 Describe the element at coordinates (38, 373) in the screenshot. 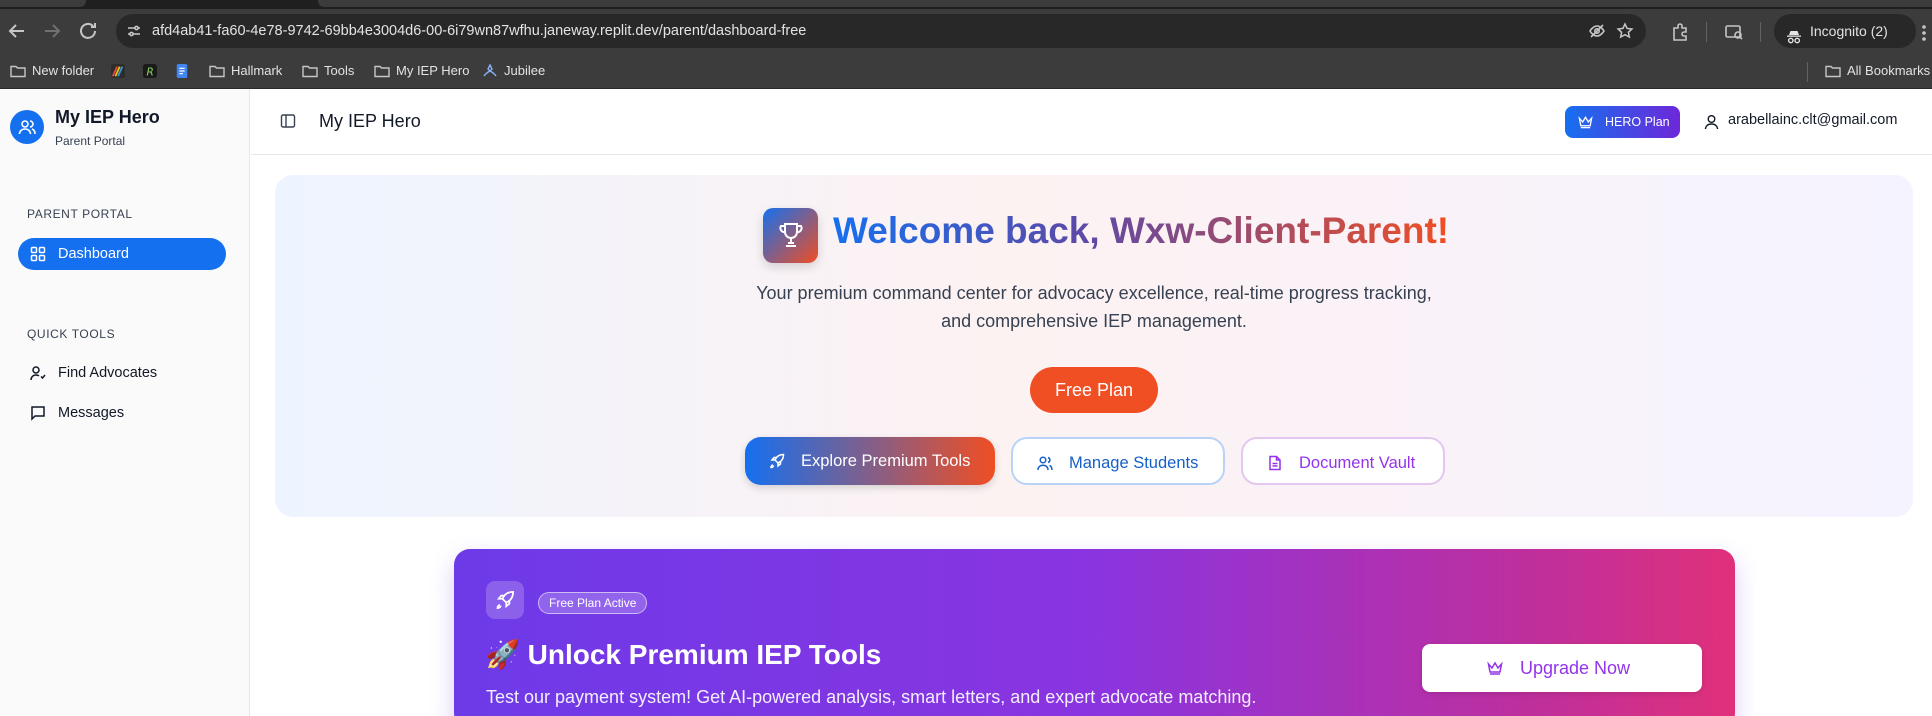

I see `user-search-icon` at that location.